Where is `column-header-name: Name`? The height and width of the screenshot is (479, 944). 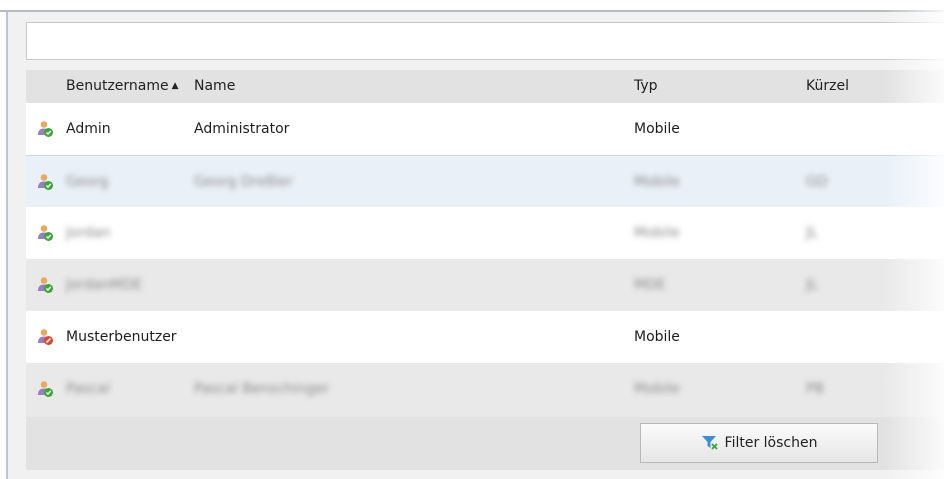 column-header-name: Name is located at coordinates (214, 86).